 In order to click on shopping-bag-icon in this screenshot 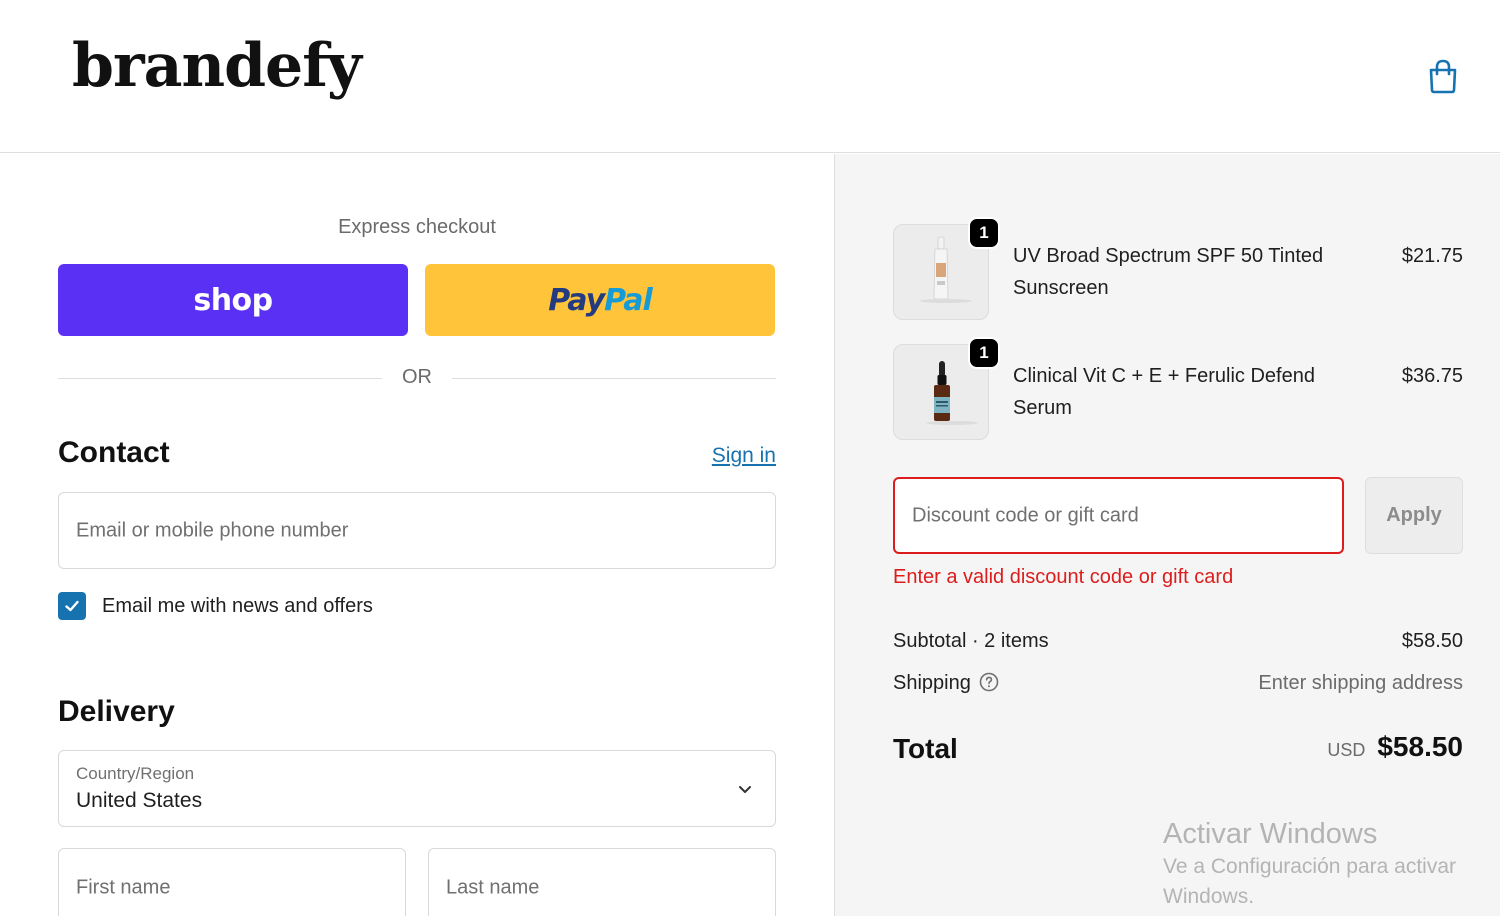, I will do `click(1443, 76)`.